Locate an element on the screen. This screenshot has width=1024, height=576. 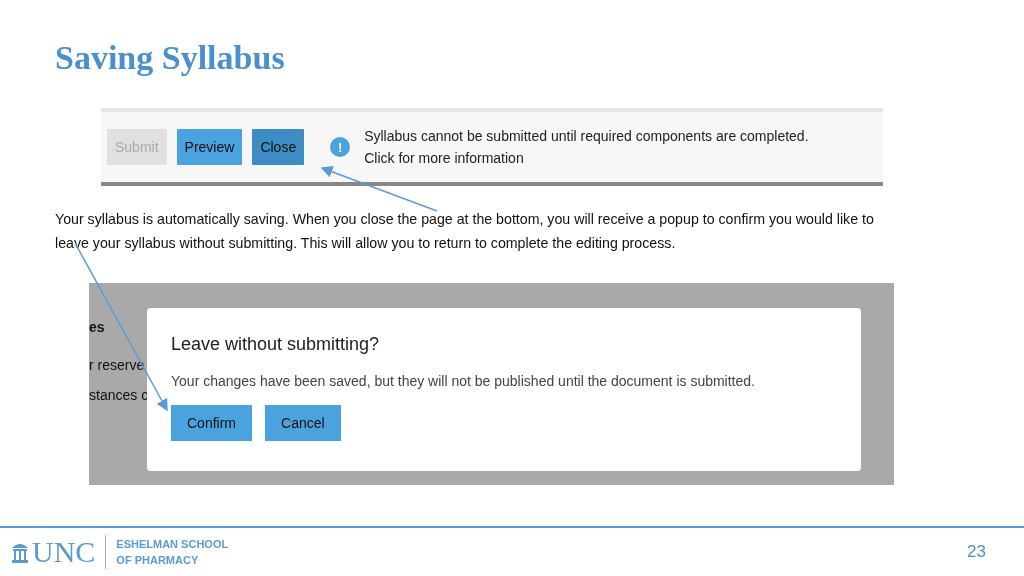
notice-text: Syllabus cannot be submitted until required components are completed. is located at coordinates (586, 136).